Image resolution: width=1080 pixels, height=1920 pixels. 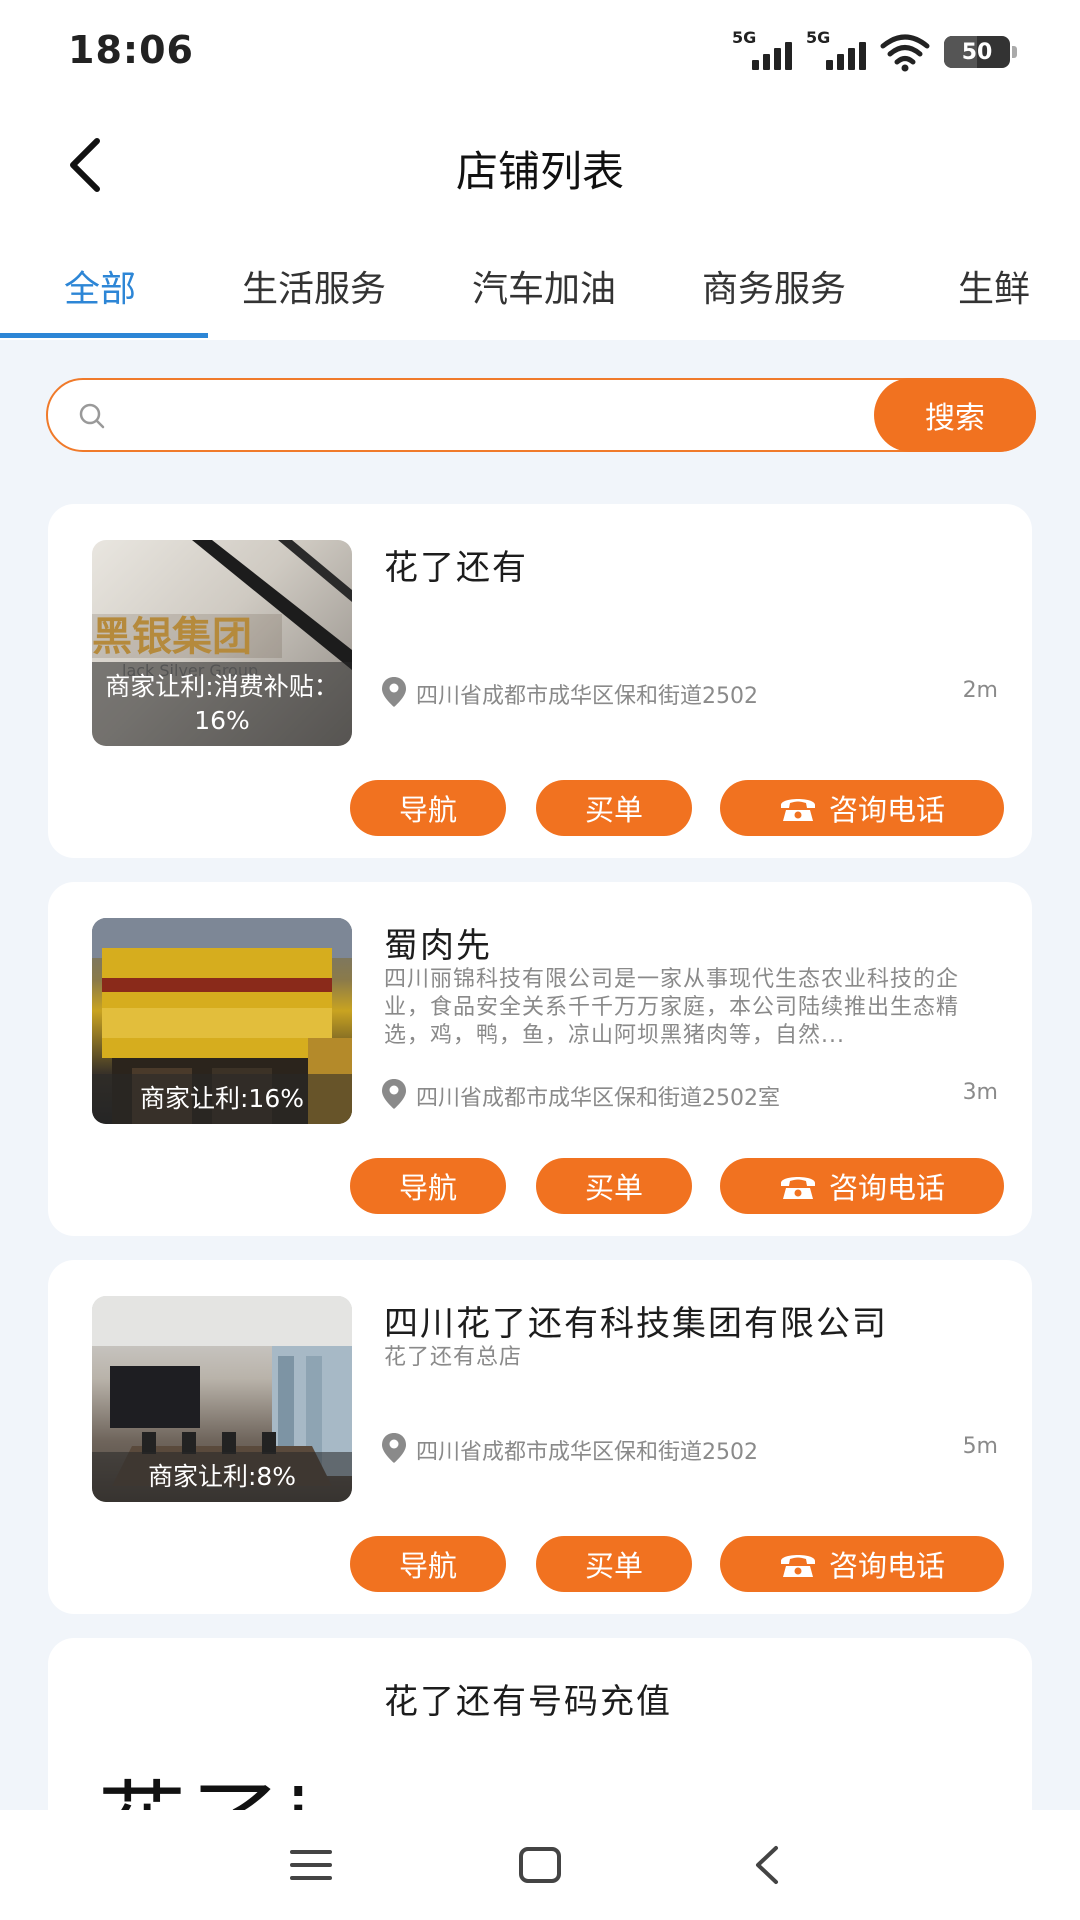 What do you see at coordinates (528, 1702) in the screenshot?
I see `shop-name: 花了还有号码充值` at bounding box center [528, 1702].